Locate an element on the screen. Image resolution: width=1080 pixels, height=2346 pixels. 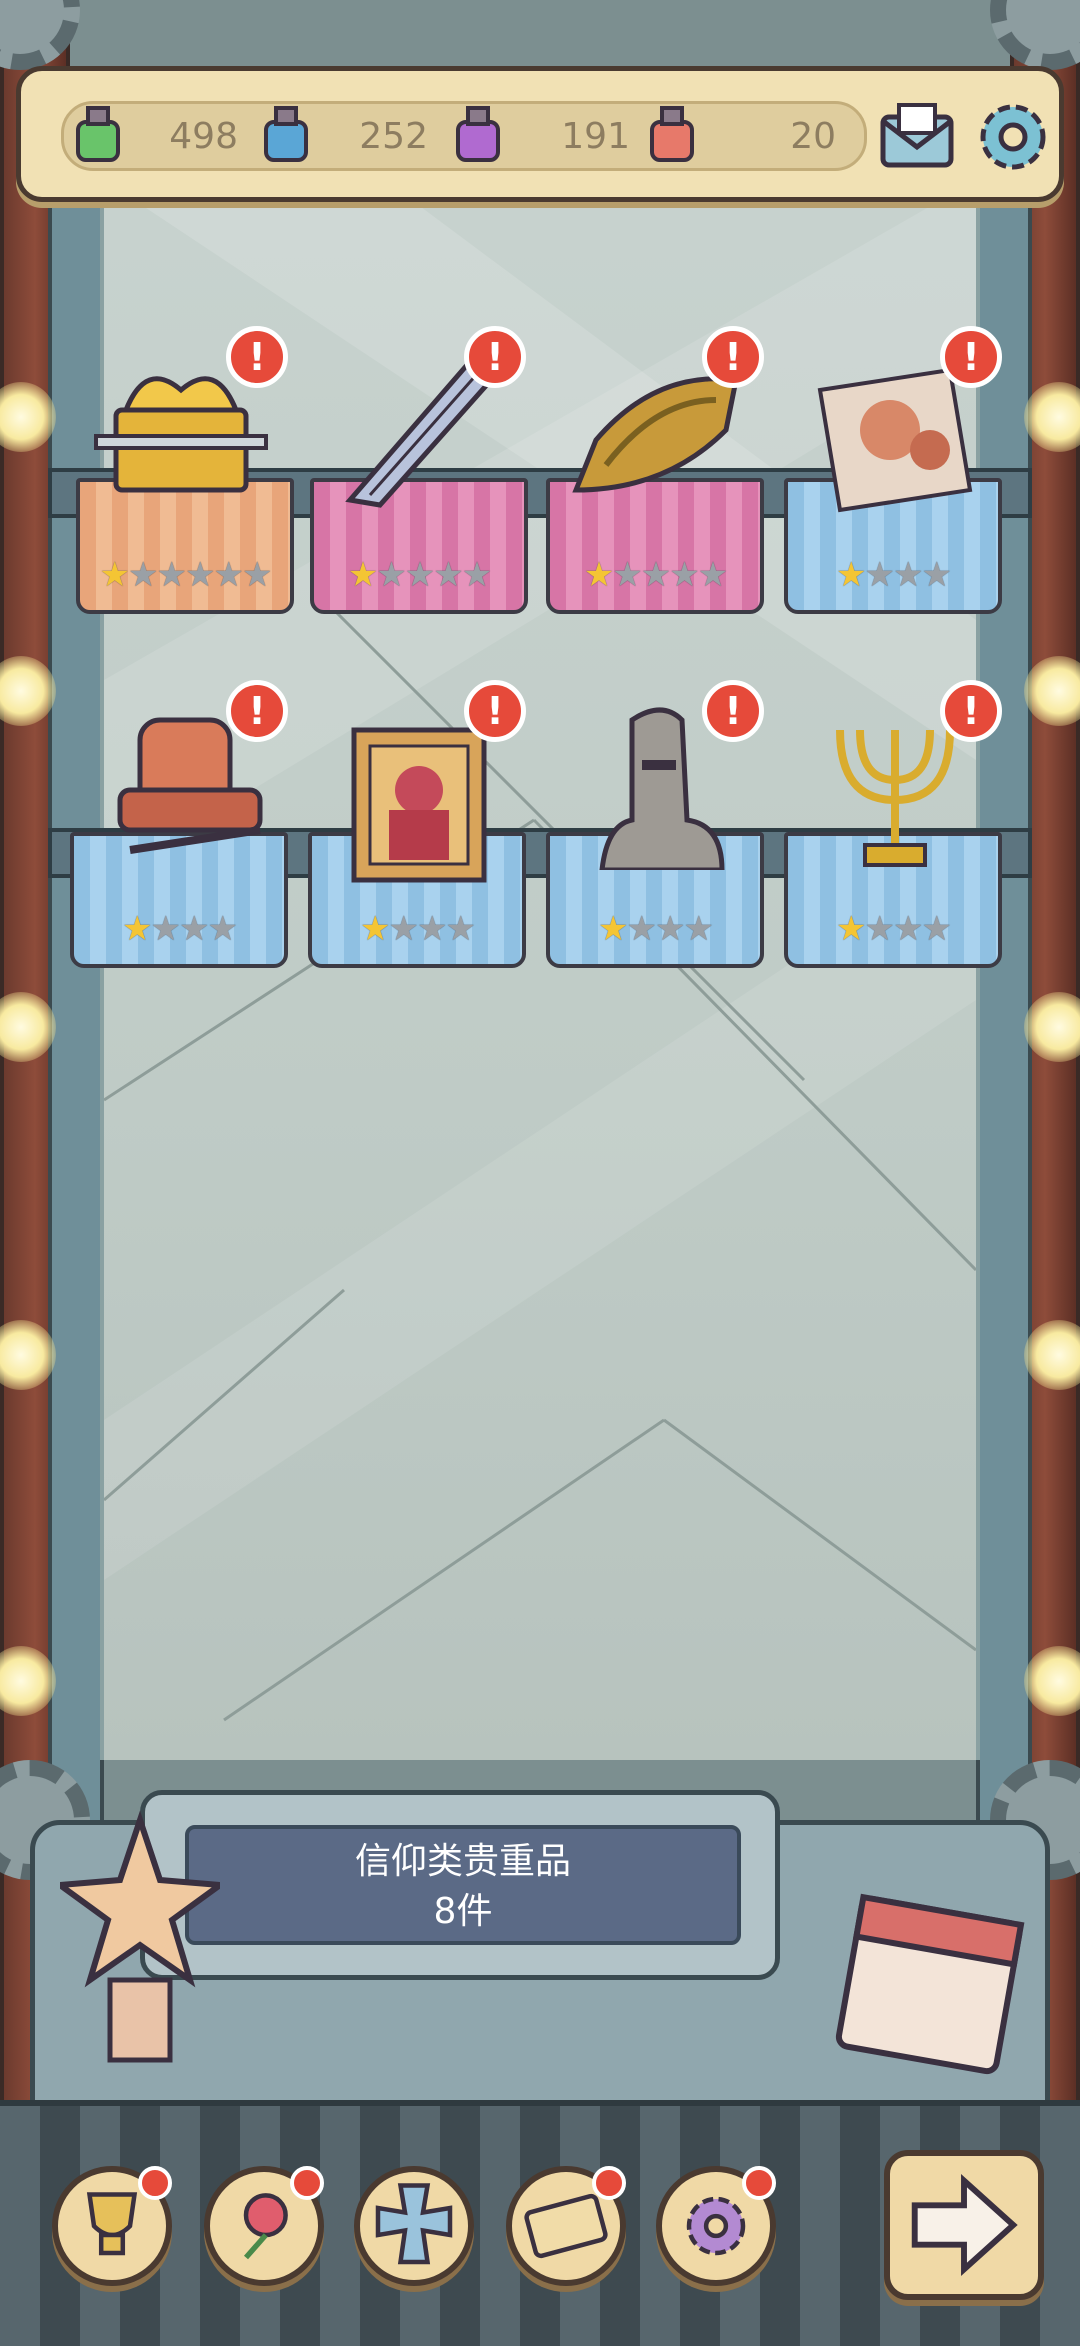
star-trophy-icon is located at coordinates (140, 1940).